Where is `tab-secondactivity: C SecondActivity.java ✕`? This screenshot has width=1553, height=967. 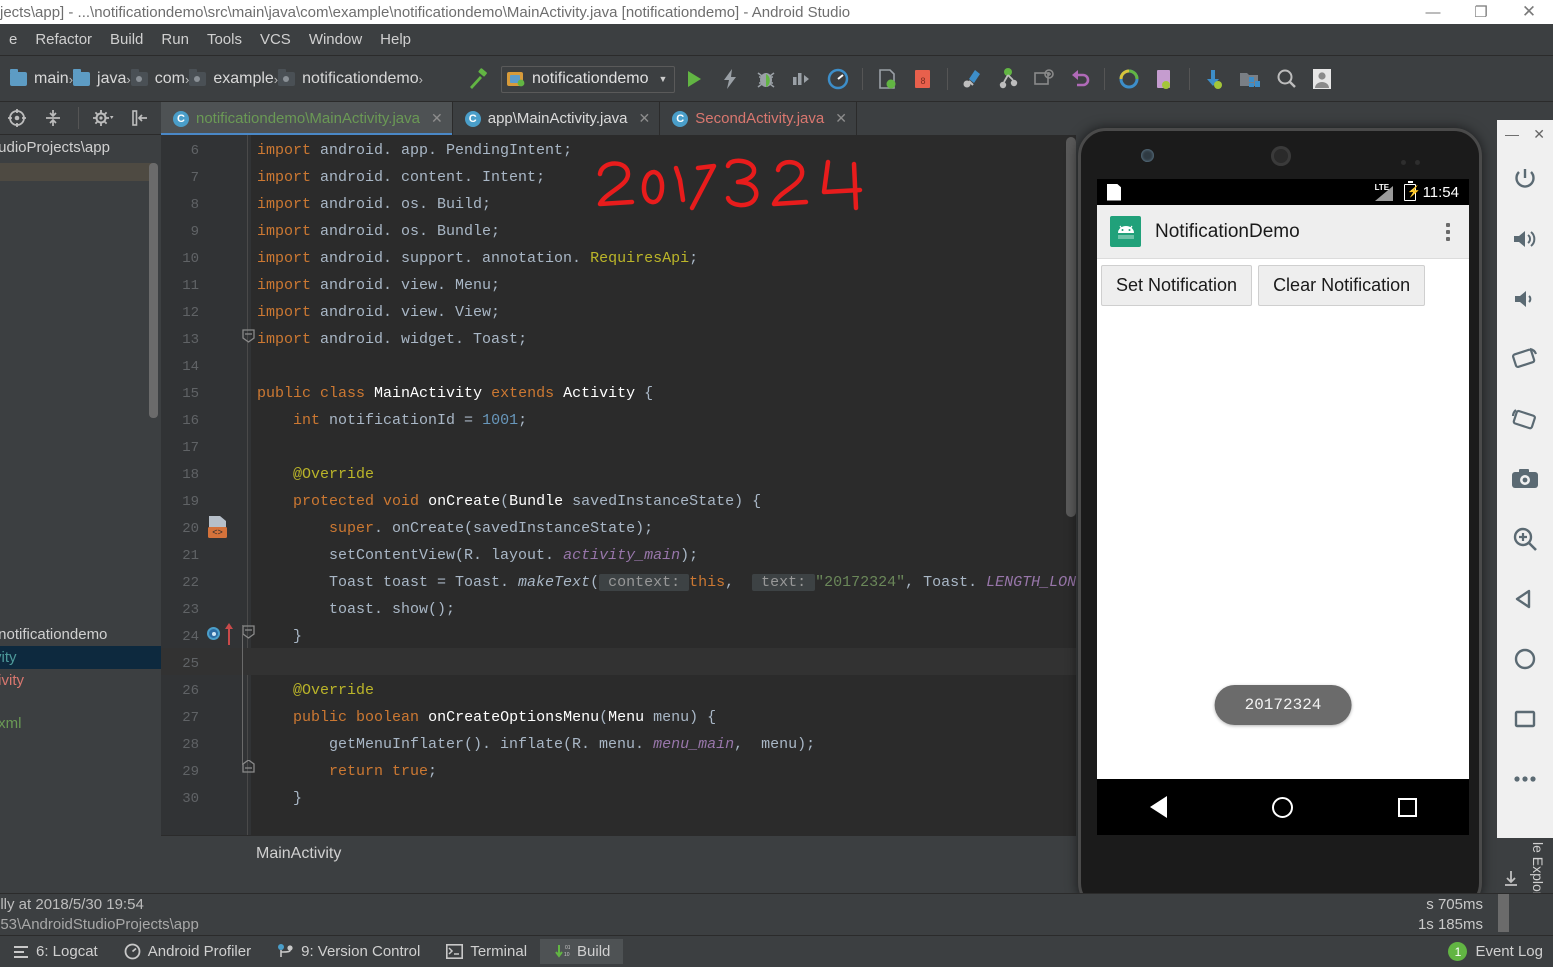
tab-secondactivity: C SecondActivity.java ✕ is located at coordinates (758, 118).